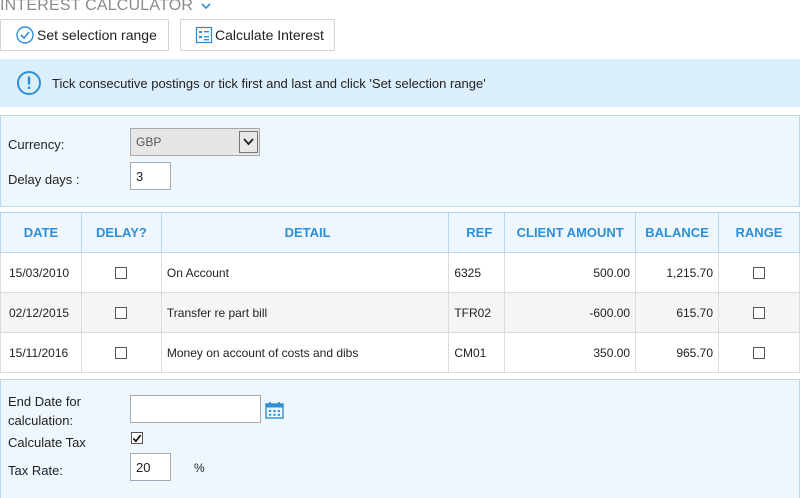  I want to click on row-balance: 615.70, so click(677, 312).